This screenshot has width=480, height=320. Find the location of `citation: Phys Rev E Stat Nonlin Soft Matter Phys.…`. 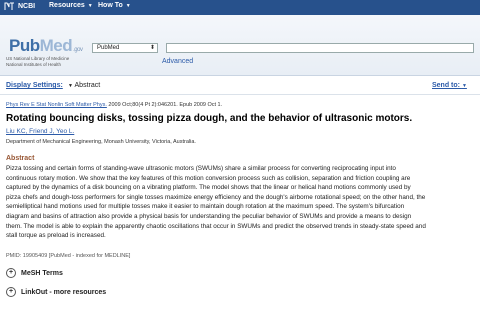

citation: Phys Rev E Stat Nonlin Soft Matter Phys.… is located at coordinates (114, 105).